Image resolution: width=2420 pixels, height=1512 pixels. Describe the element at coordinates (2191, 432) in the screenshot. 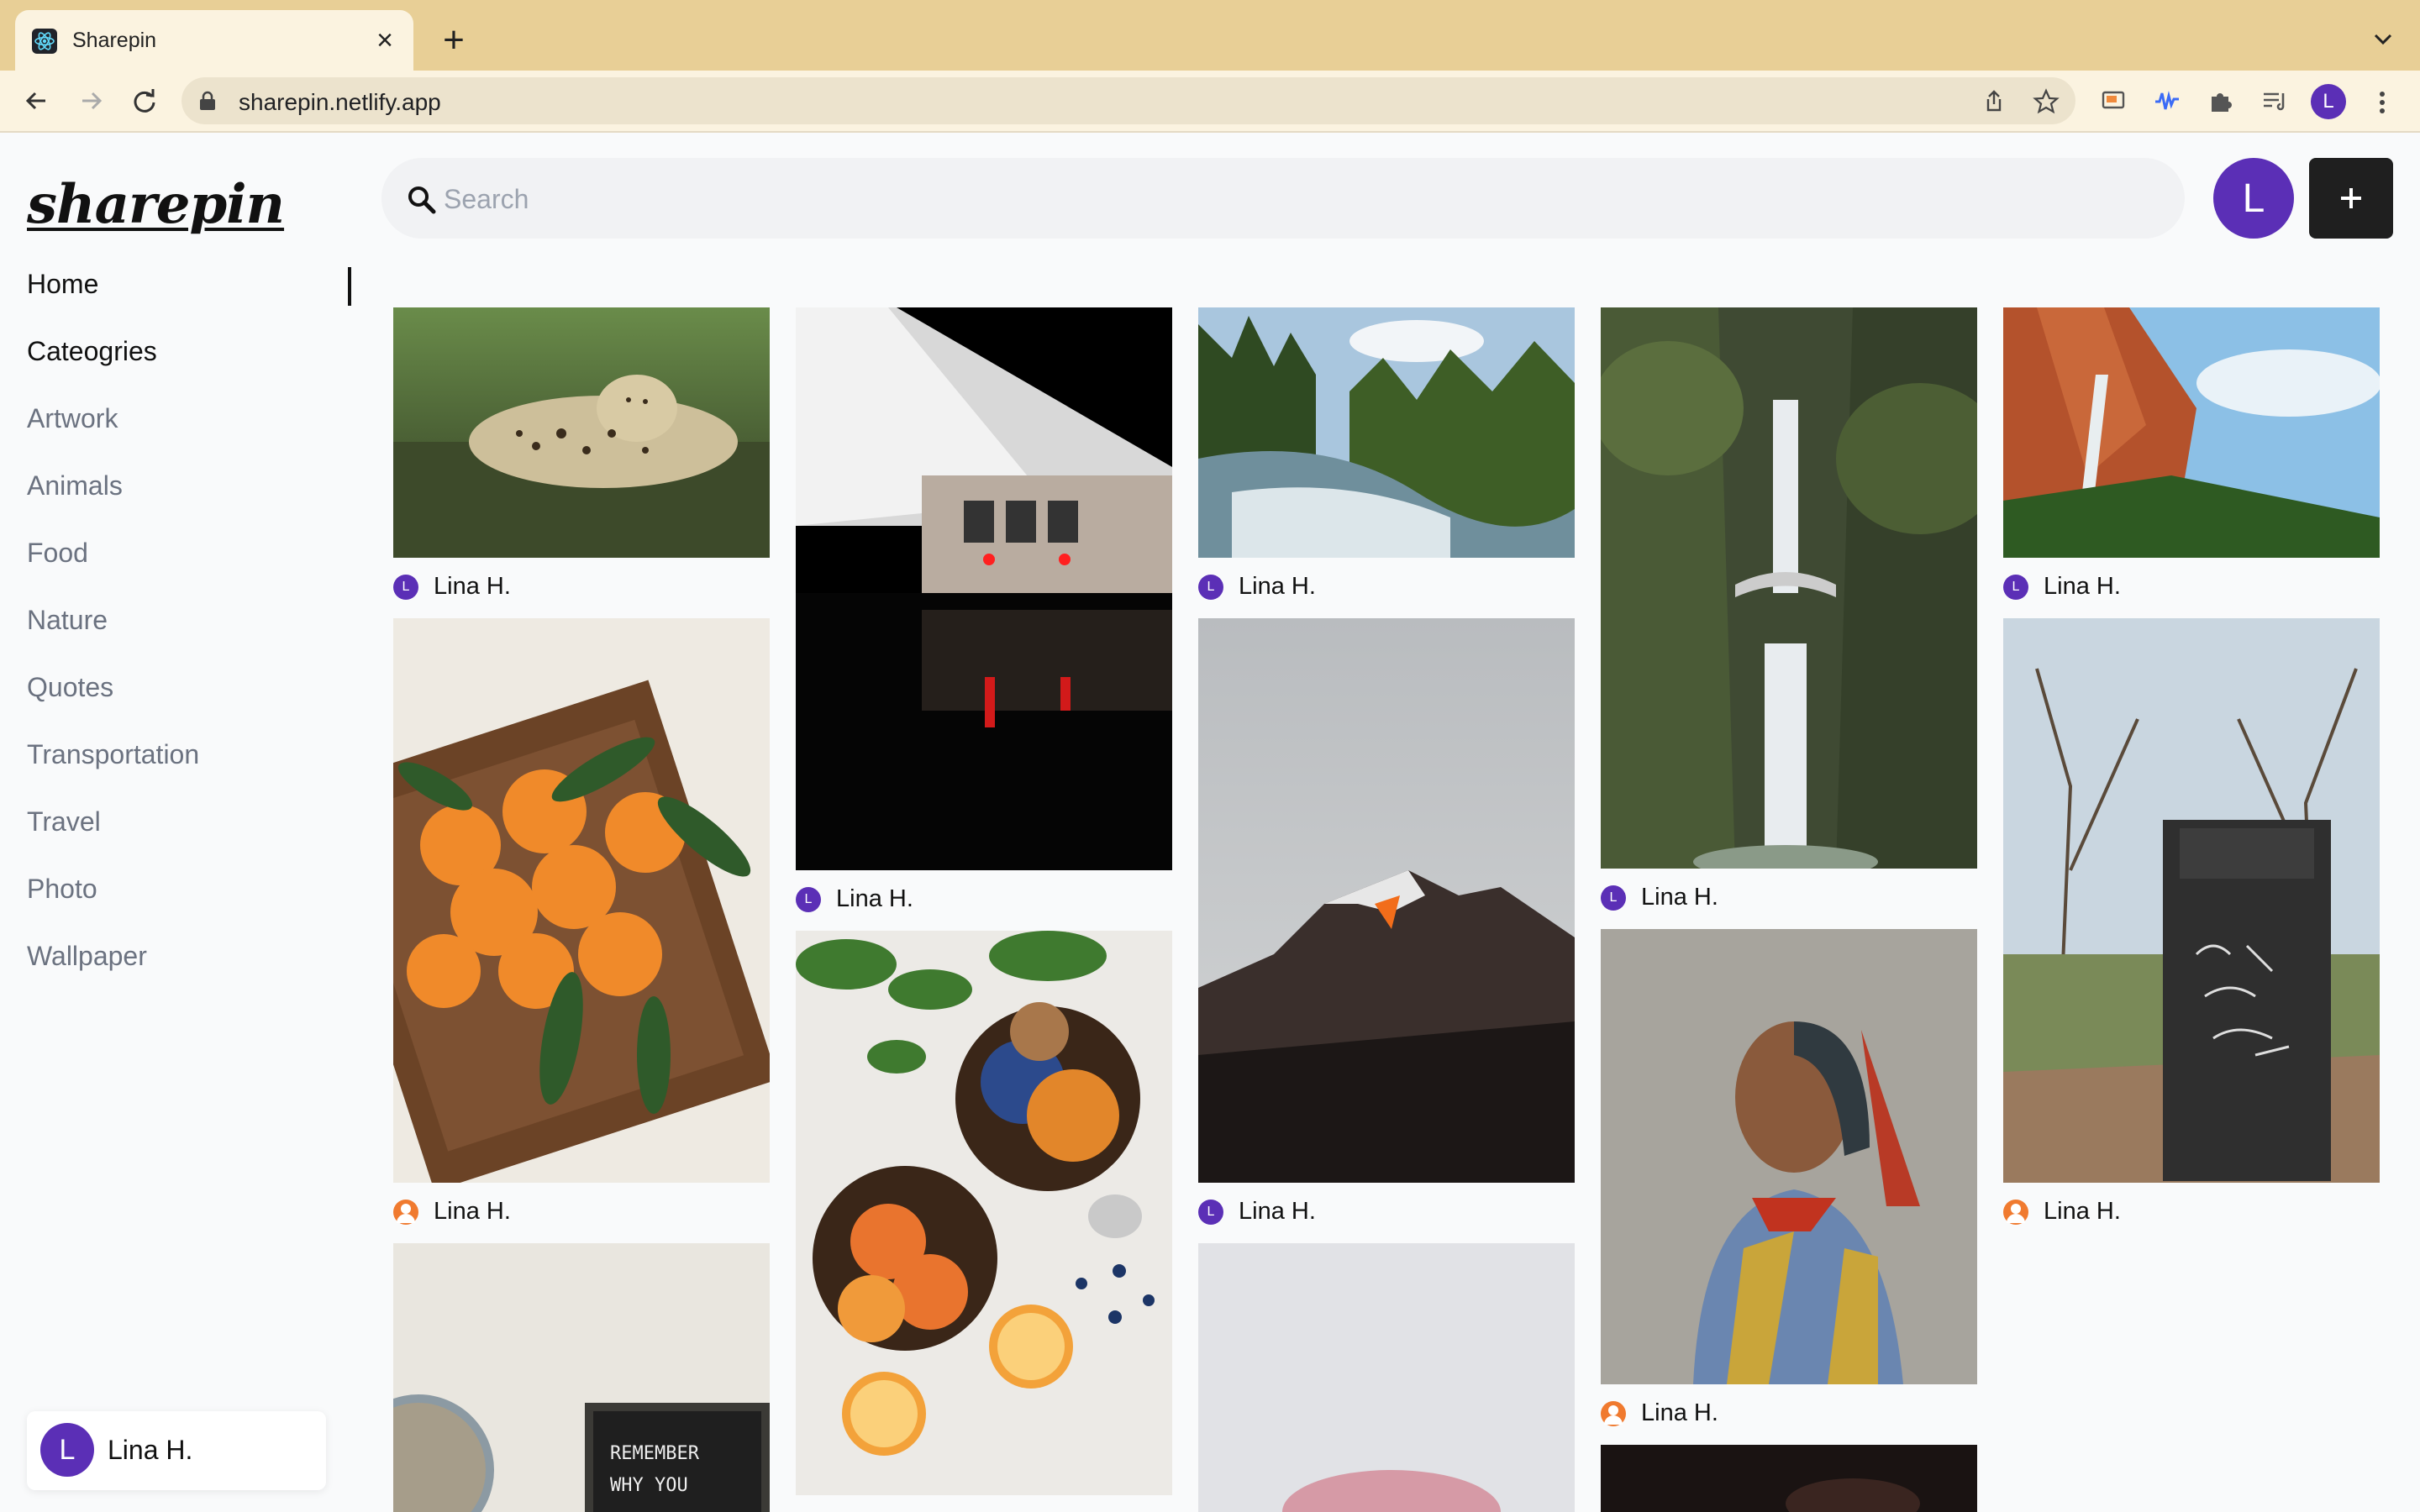

I see `pin-image-red-cliff` at that location.